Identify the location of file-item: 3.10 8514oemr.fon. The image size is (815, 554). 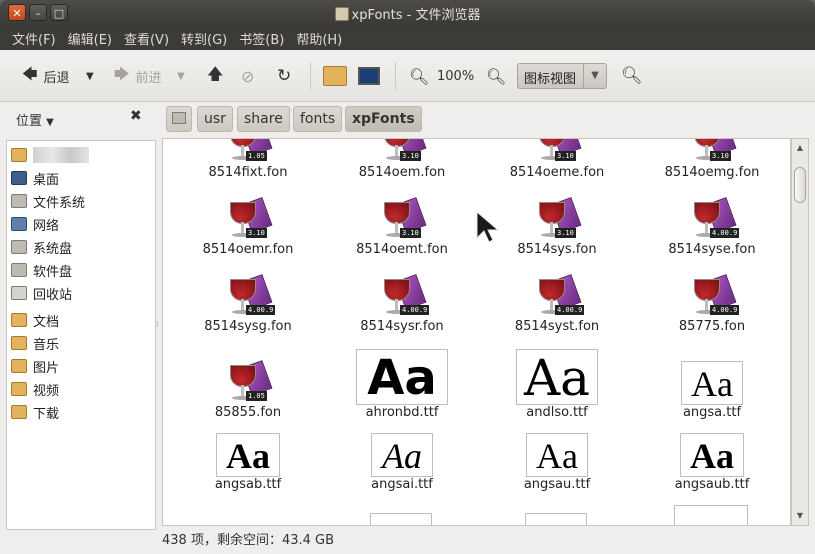
(248, 227).